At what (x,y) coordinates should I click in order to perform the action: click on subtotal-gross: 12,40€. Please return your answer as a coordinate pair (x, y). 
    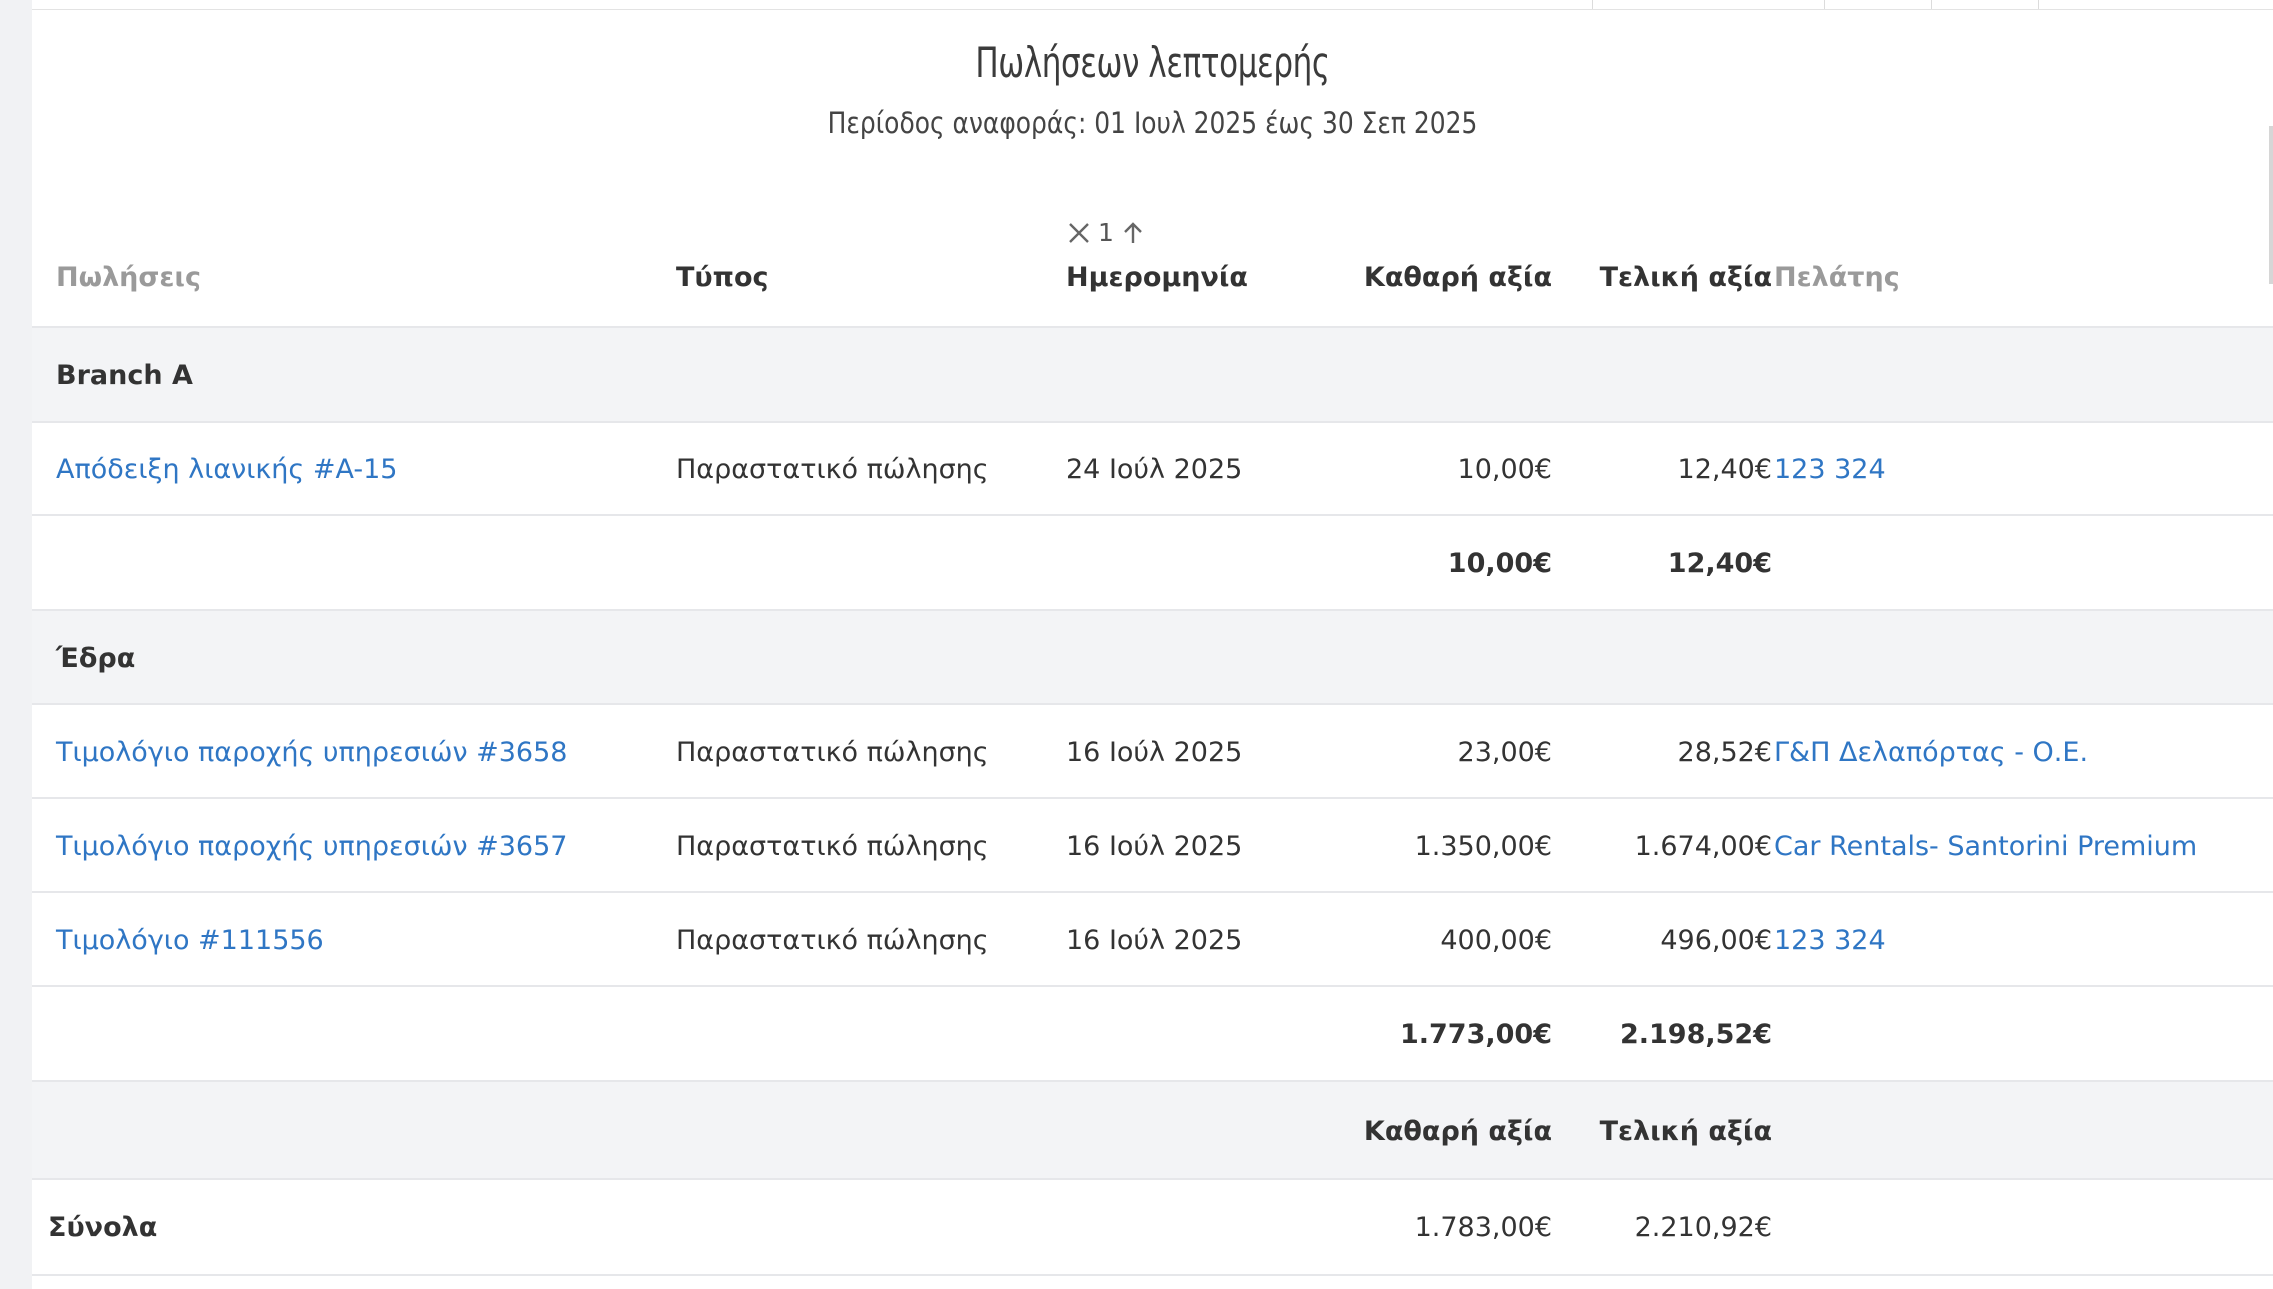
    Looking at the image, I should click on (1719, 563).